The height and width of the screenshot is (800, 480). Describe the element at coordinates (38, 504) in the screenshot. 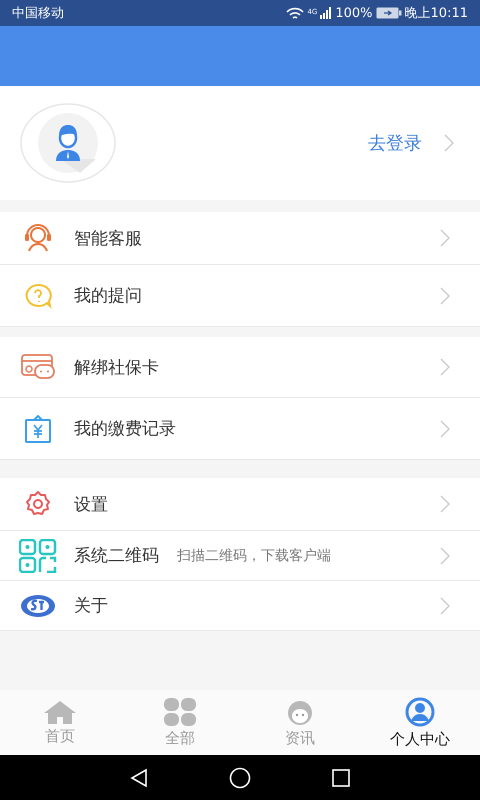

I see `settings-icon` at that location.